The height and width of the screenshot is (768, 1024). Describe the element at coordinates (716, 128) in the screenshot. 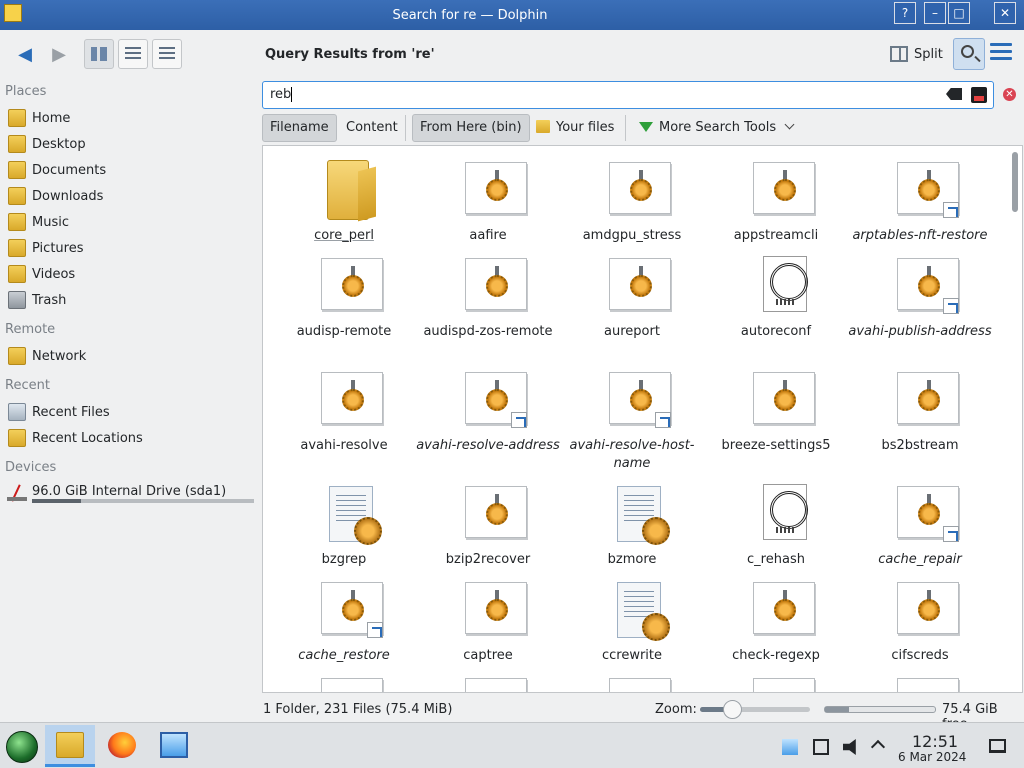

I see `more-search-tools-button: More Search Tools` at that location.